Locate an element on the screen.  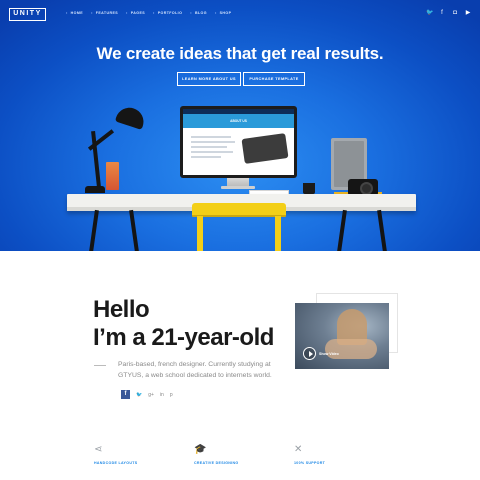
monitor: ABOUT US is located at coordinates (238, 142).